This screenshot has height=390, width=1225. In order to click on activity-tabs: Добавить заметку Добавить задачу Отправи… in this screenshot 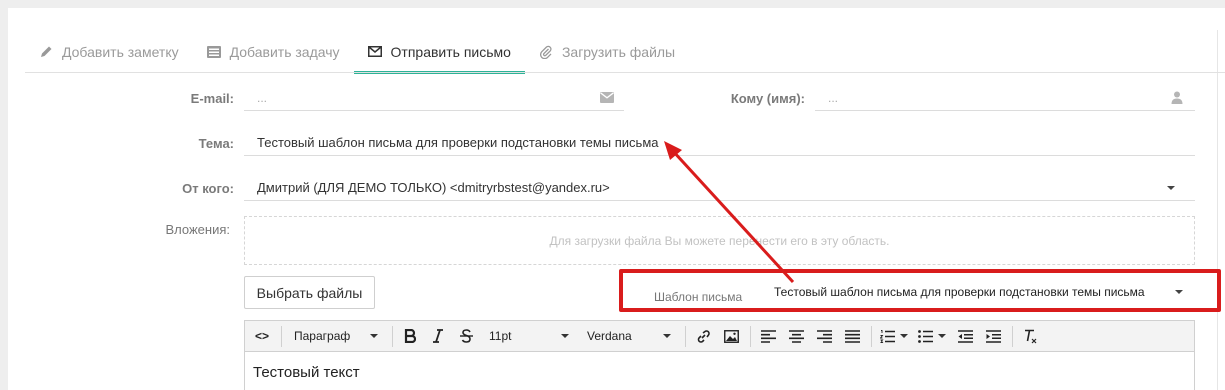, I will do `click(357, 52)`.